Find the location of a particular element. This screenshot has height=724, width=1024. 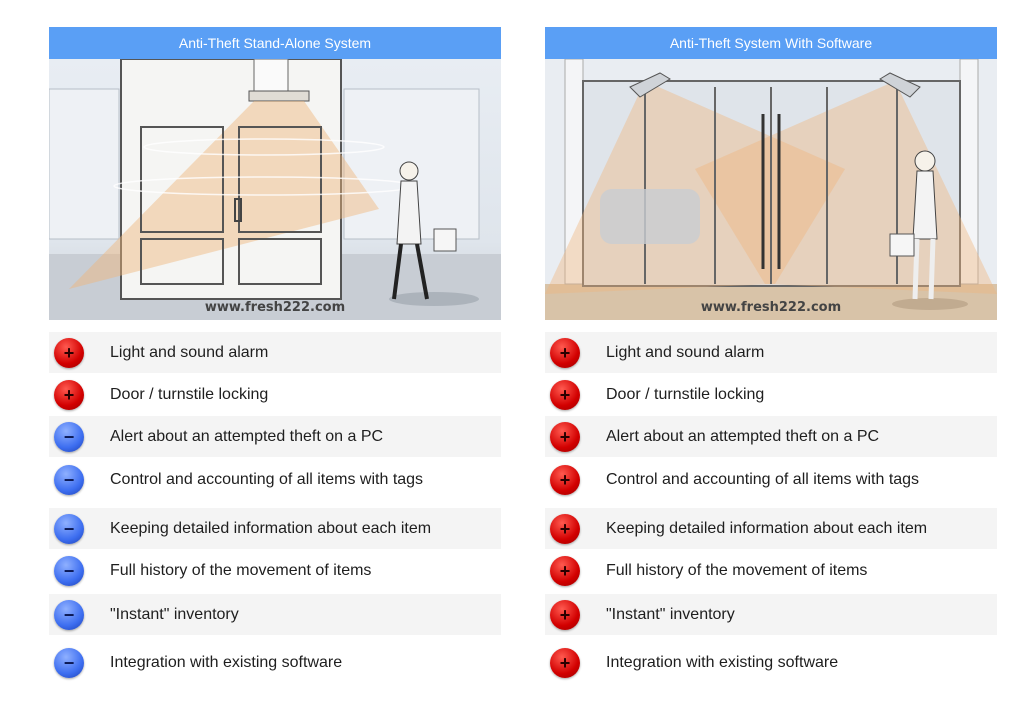

feature-row: − Full history of the movement of items is located at coordinates (275, 570).